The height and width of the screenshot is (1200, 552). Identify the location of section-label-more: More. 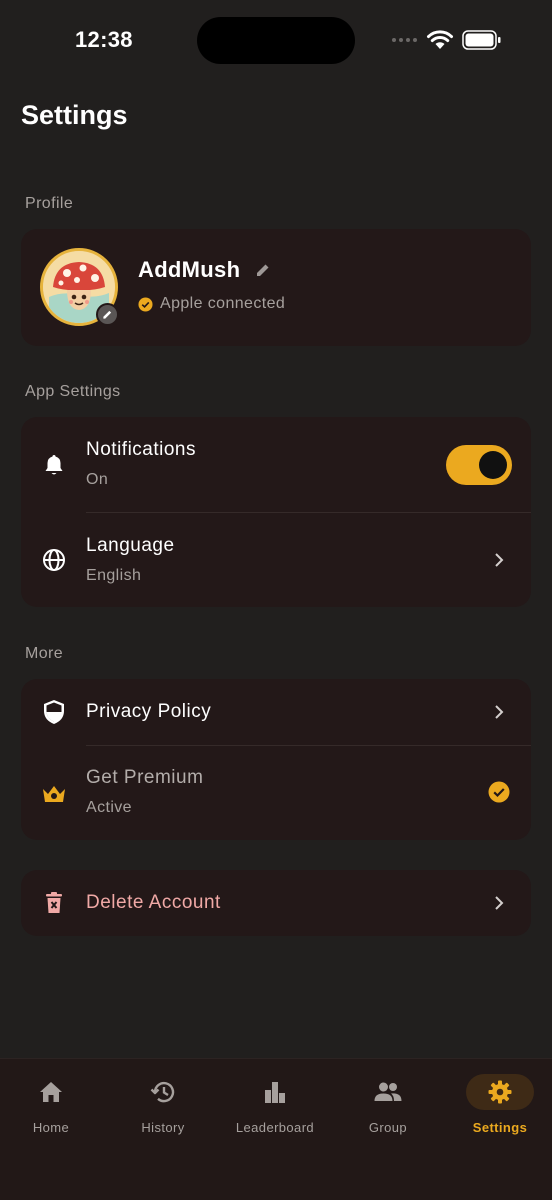
(44, 653).